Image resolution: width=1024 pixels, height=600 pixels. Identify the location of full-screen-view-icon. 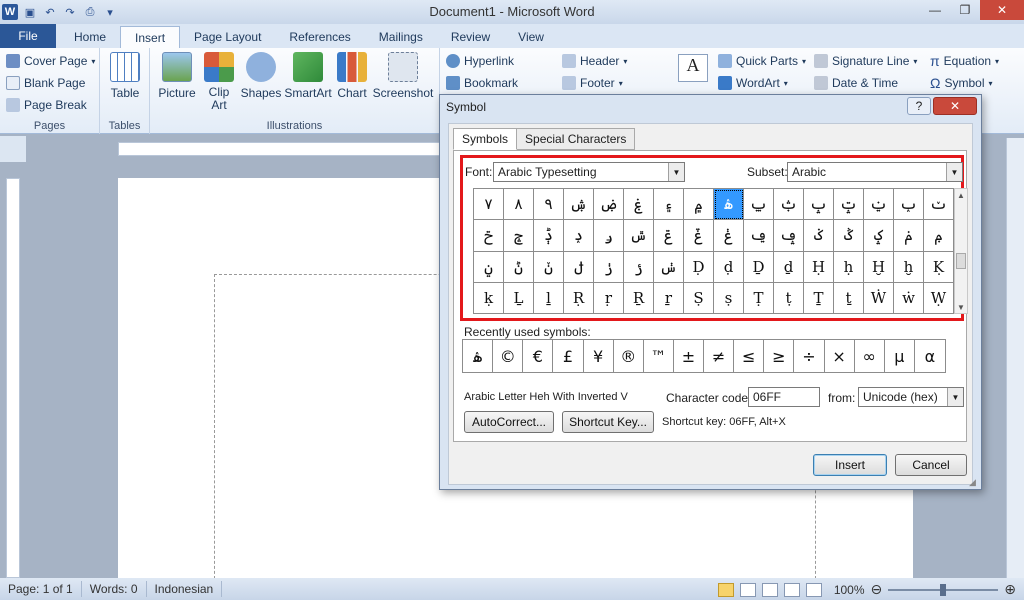
(747, 589).